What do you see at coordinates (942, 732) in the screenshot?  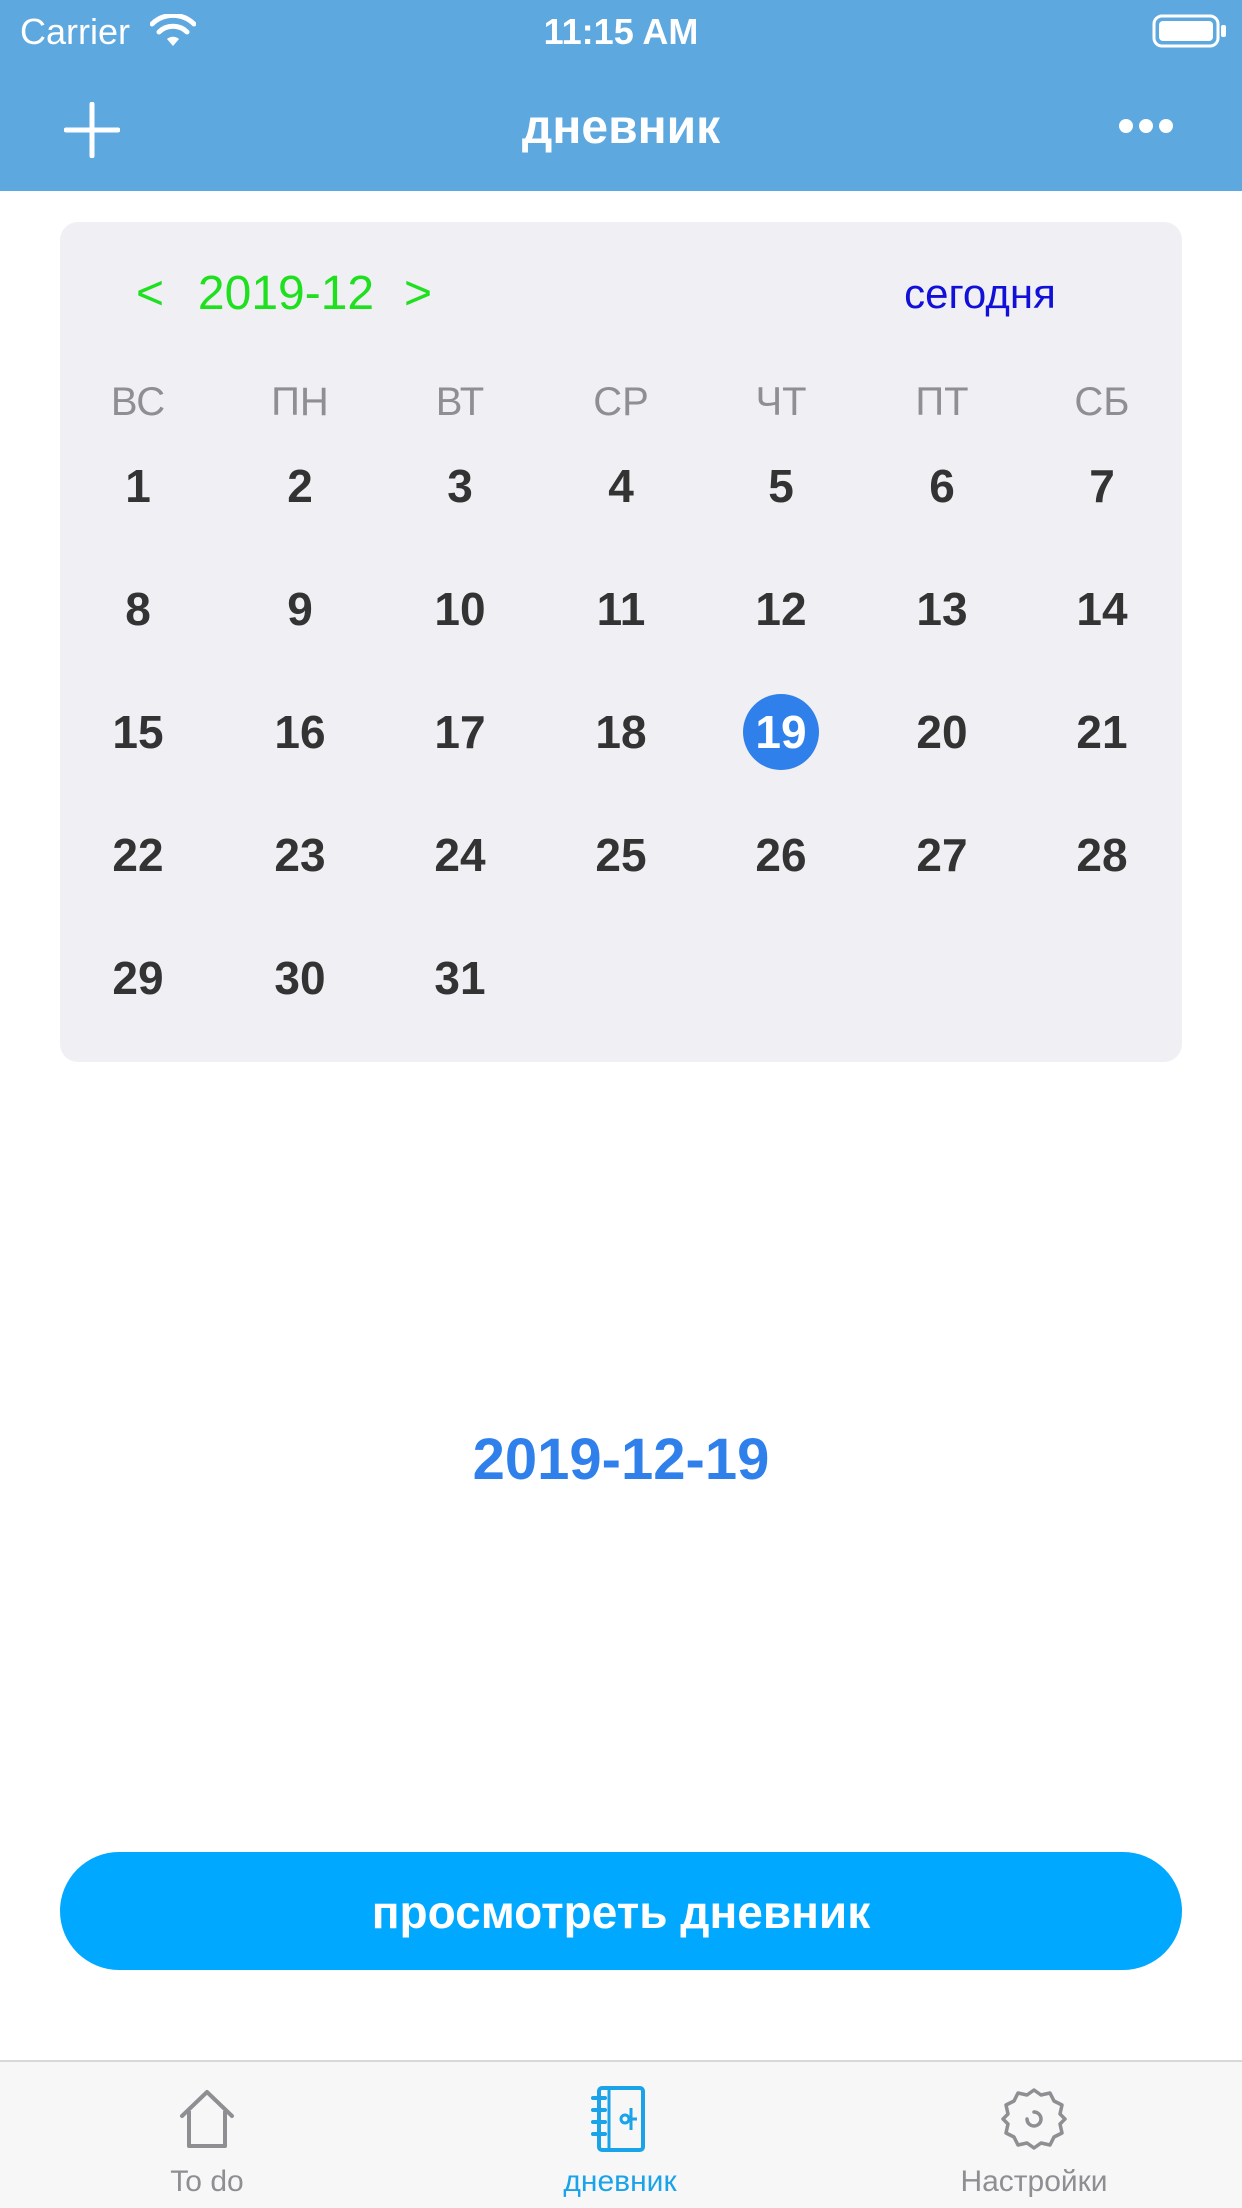 I see `day-cell: 20` at bounding box center [942, 732].